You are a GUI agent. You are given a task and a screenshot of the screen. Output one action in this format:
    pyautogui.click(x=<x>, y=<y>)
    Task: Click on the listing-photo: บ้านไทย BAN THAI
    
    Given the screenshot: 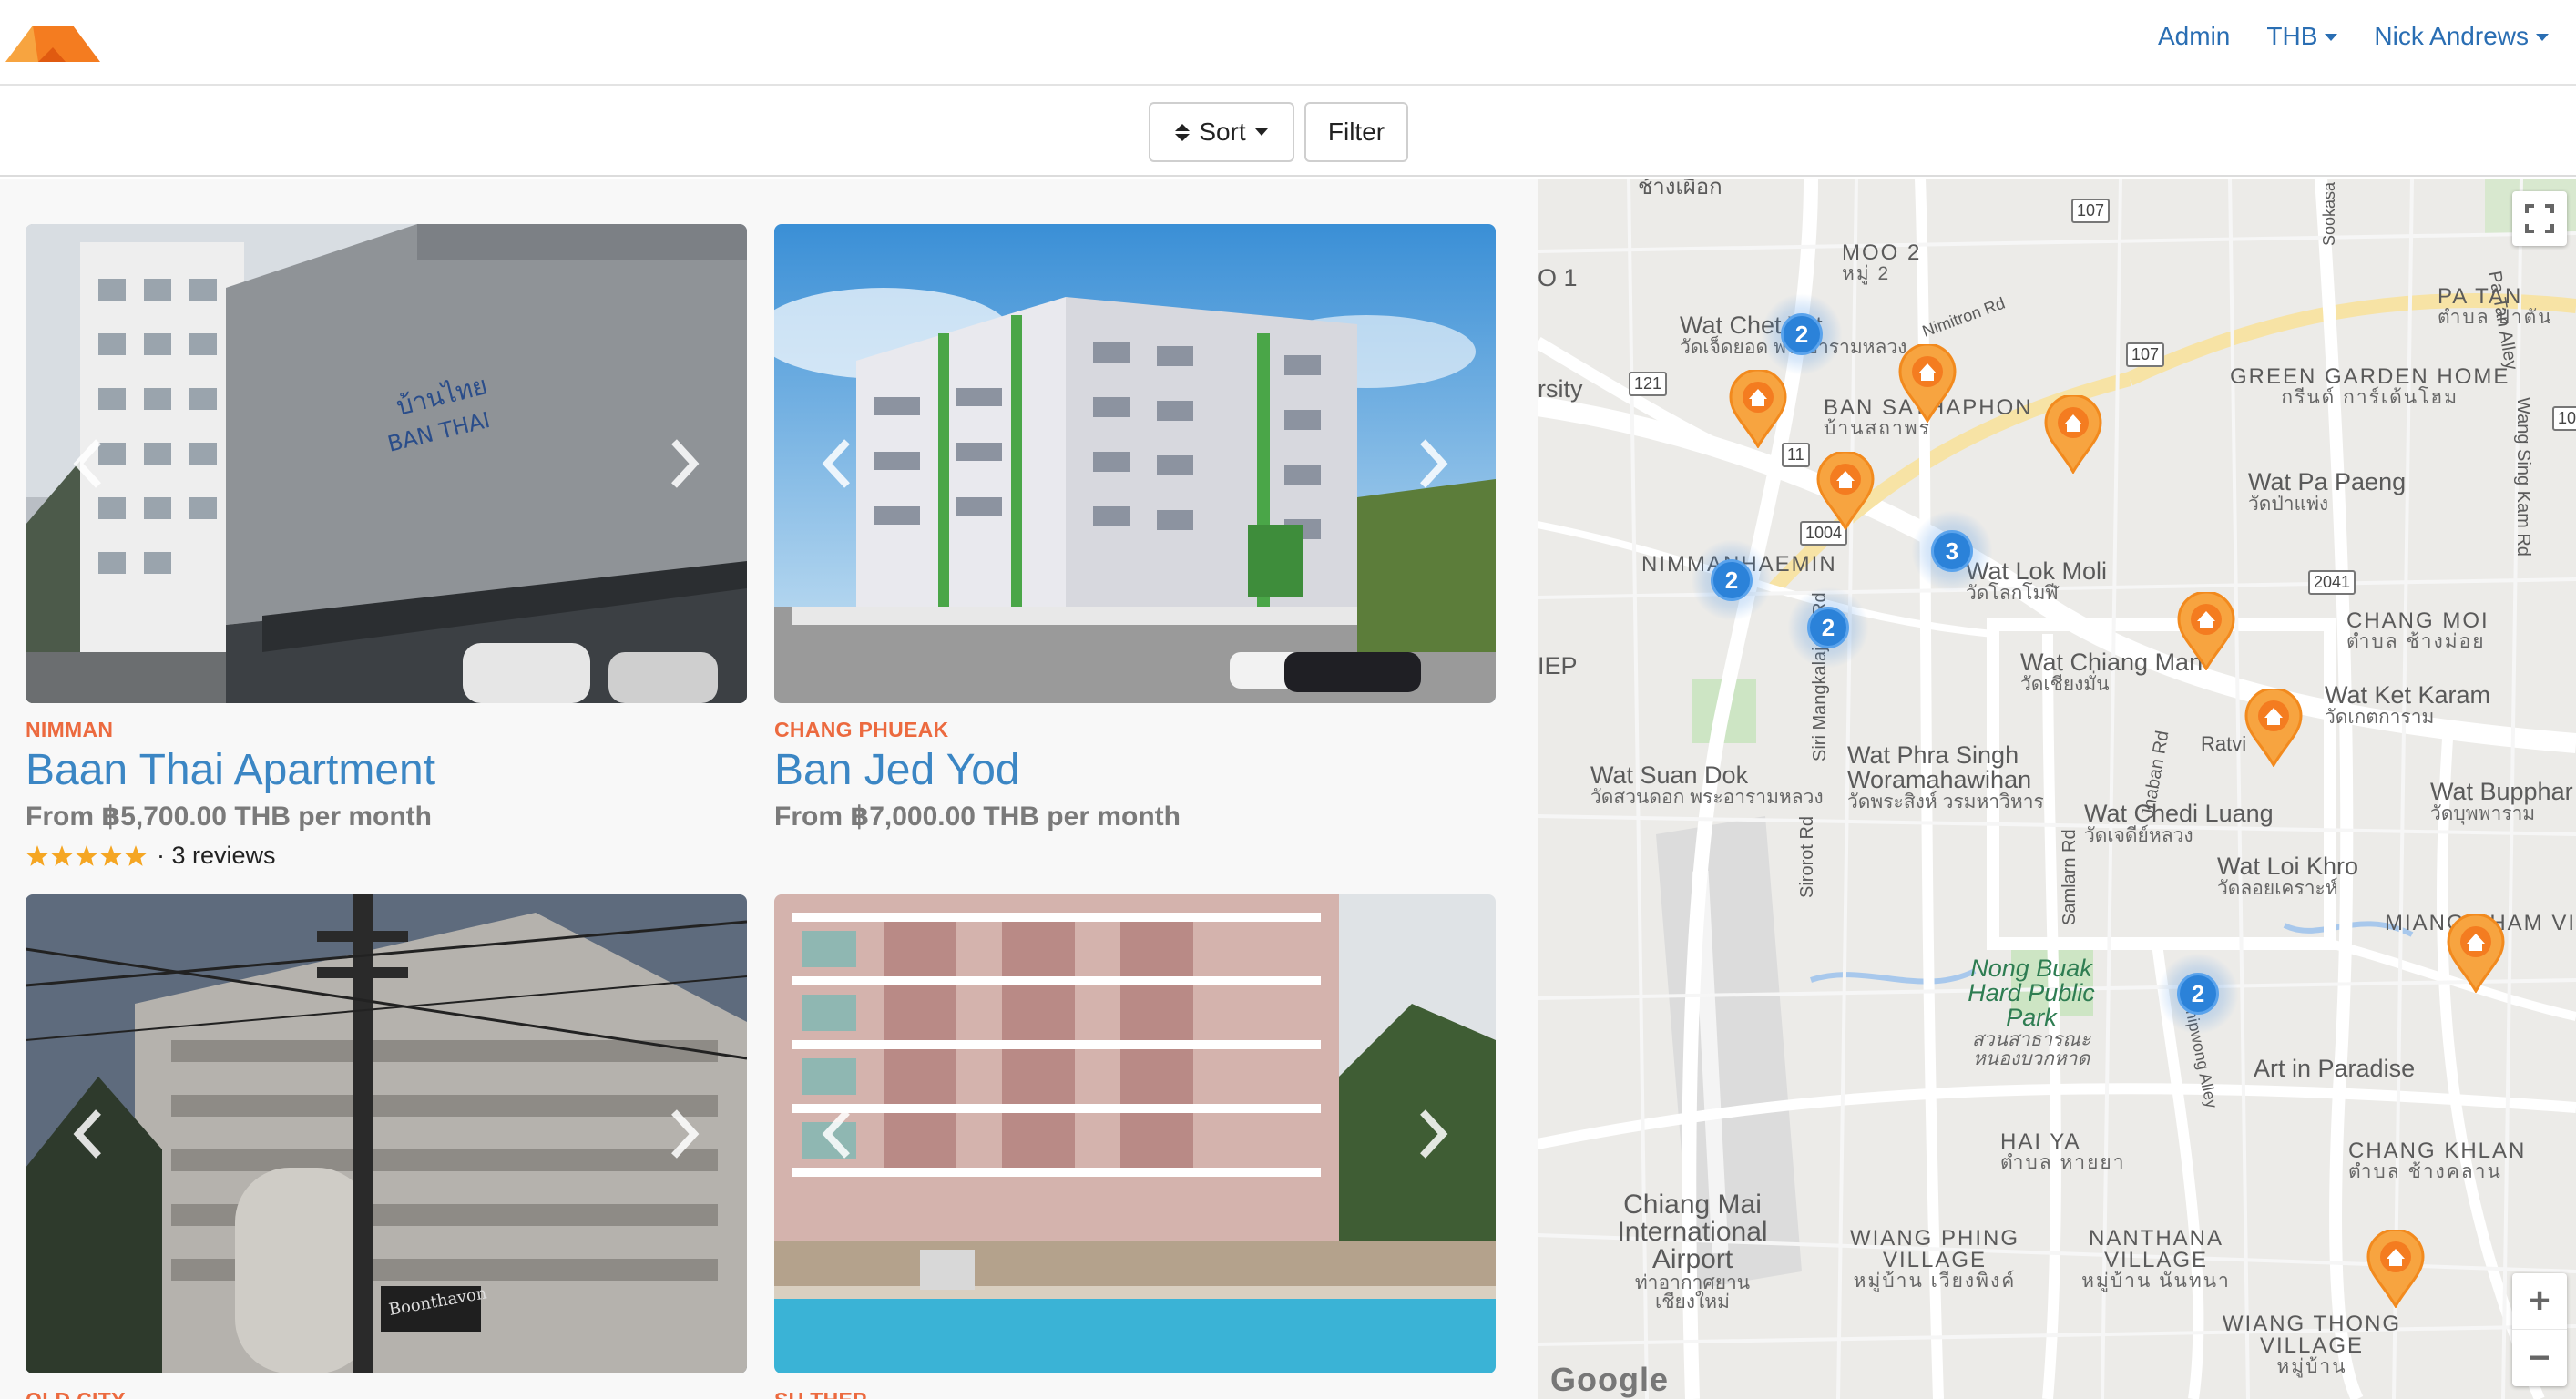 What is the action you would take?
    pyautogui.click(x=386, y=463)
    